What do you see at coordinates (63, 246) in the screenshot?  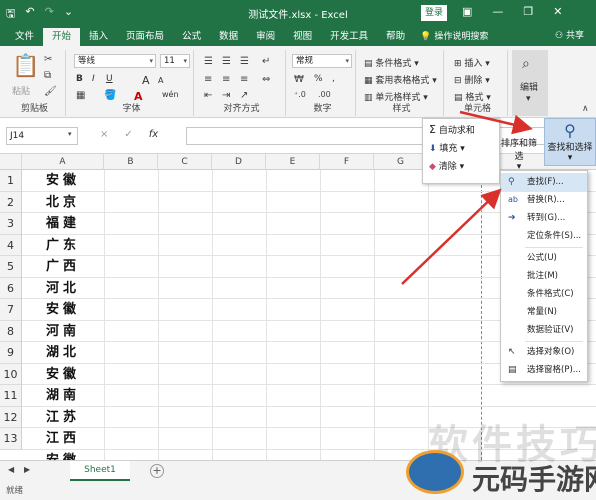 I see `cell-a: 广东` at bounding box center [63, 246].